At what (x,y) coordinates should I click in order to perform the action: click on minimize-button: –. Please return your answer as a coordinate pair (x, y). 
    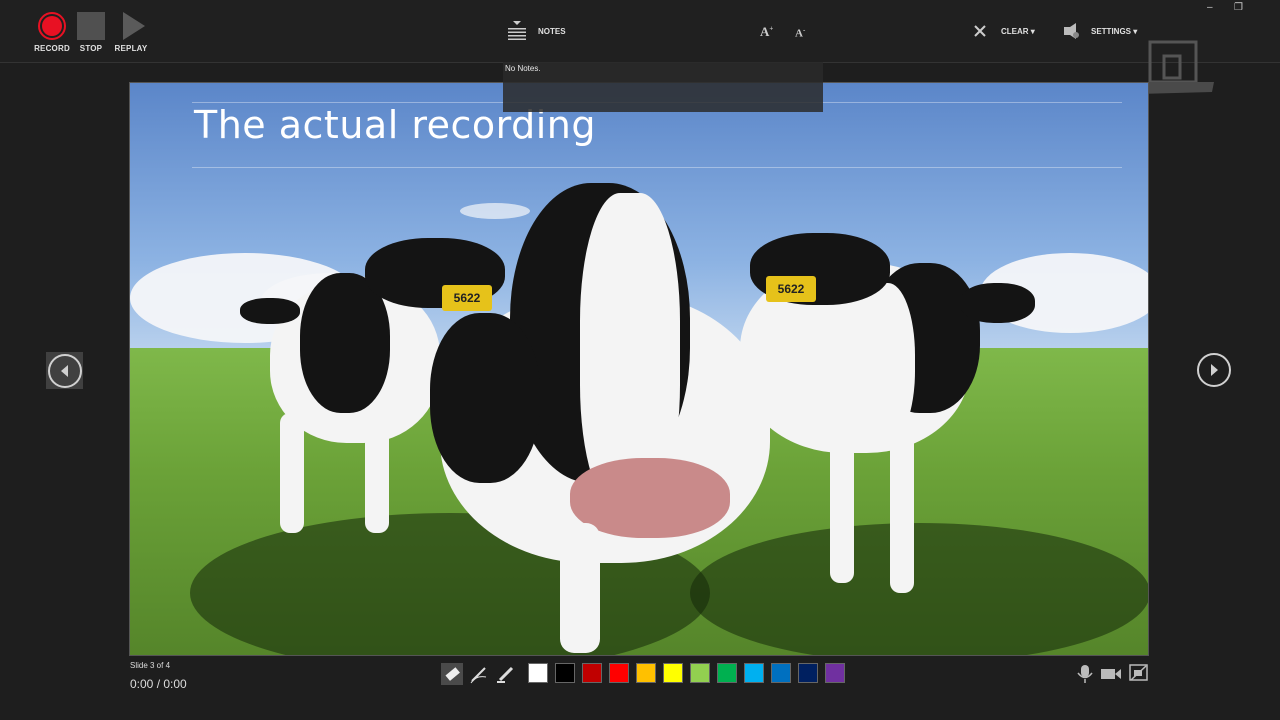
    Looking at the image, I should click on (1210, 7).